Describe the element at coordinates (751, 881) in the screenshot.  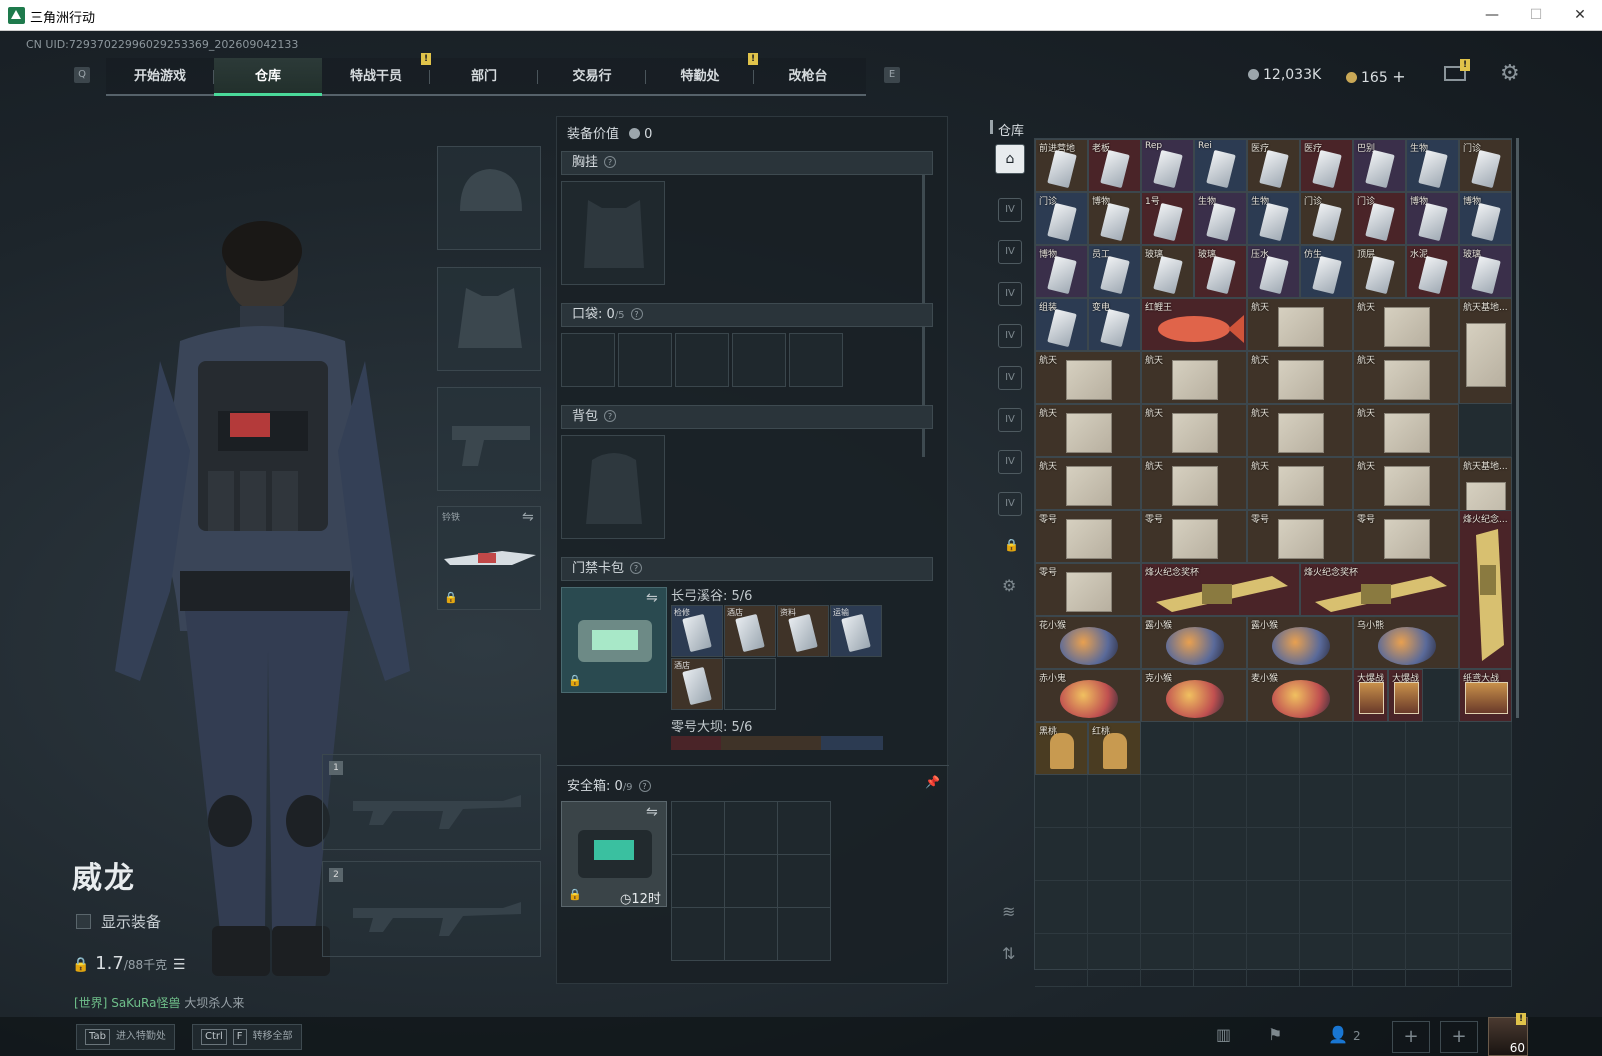
I see `safebox-grid` at that location.